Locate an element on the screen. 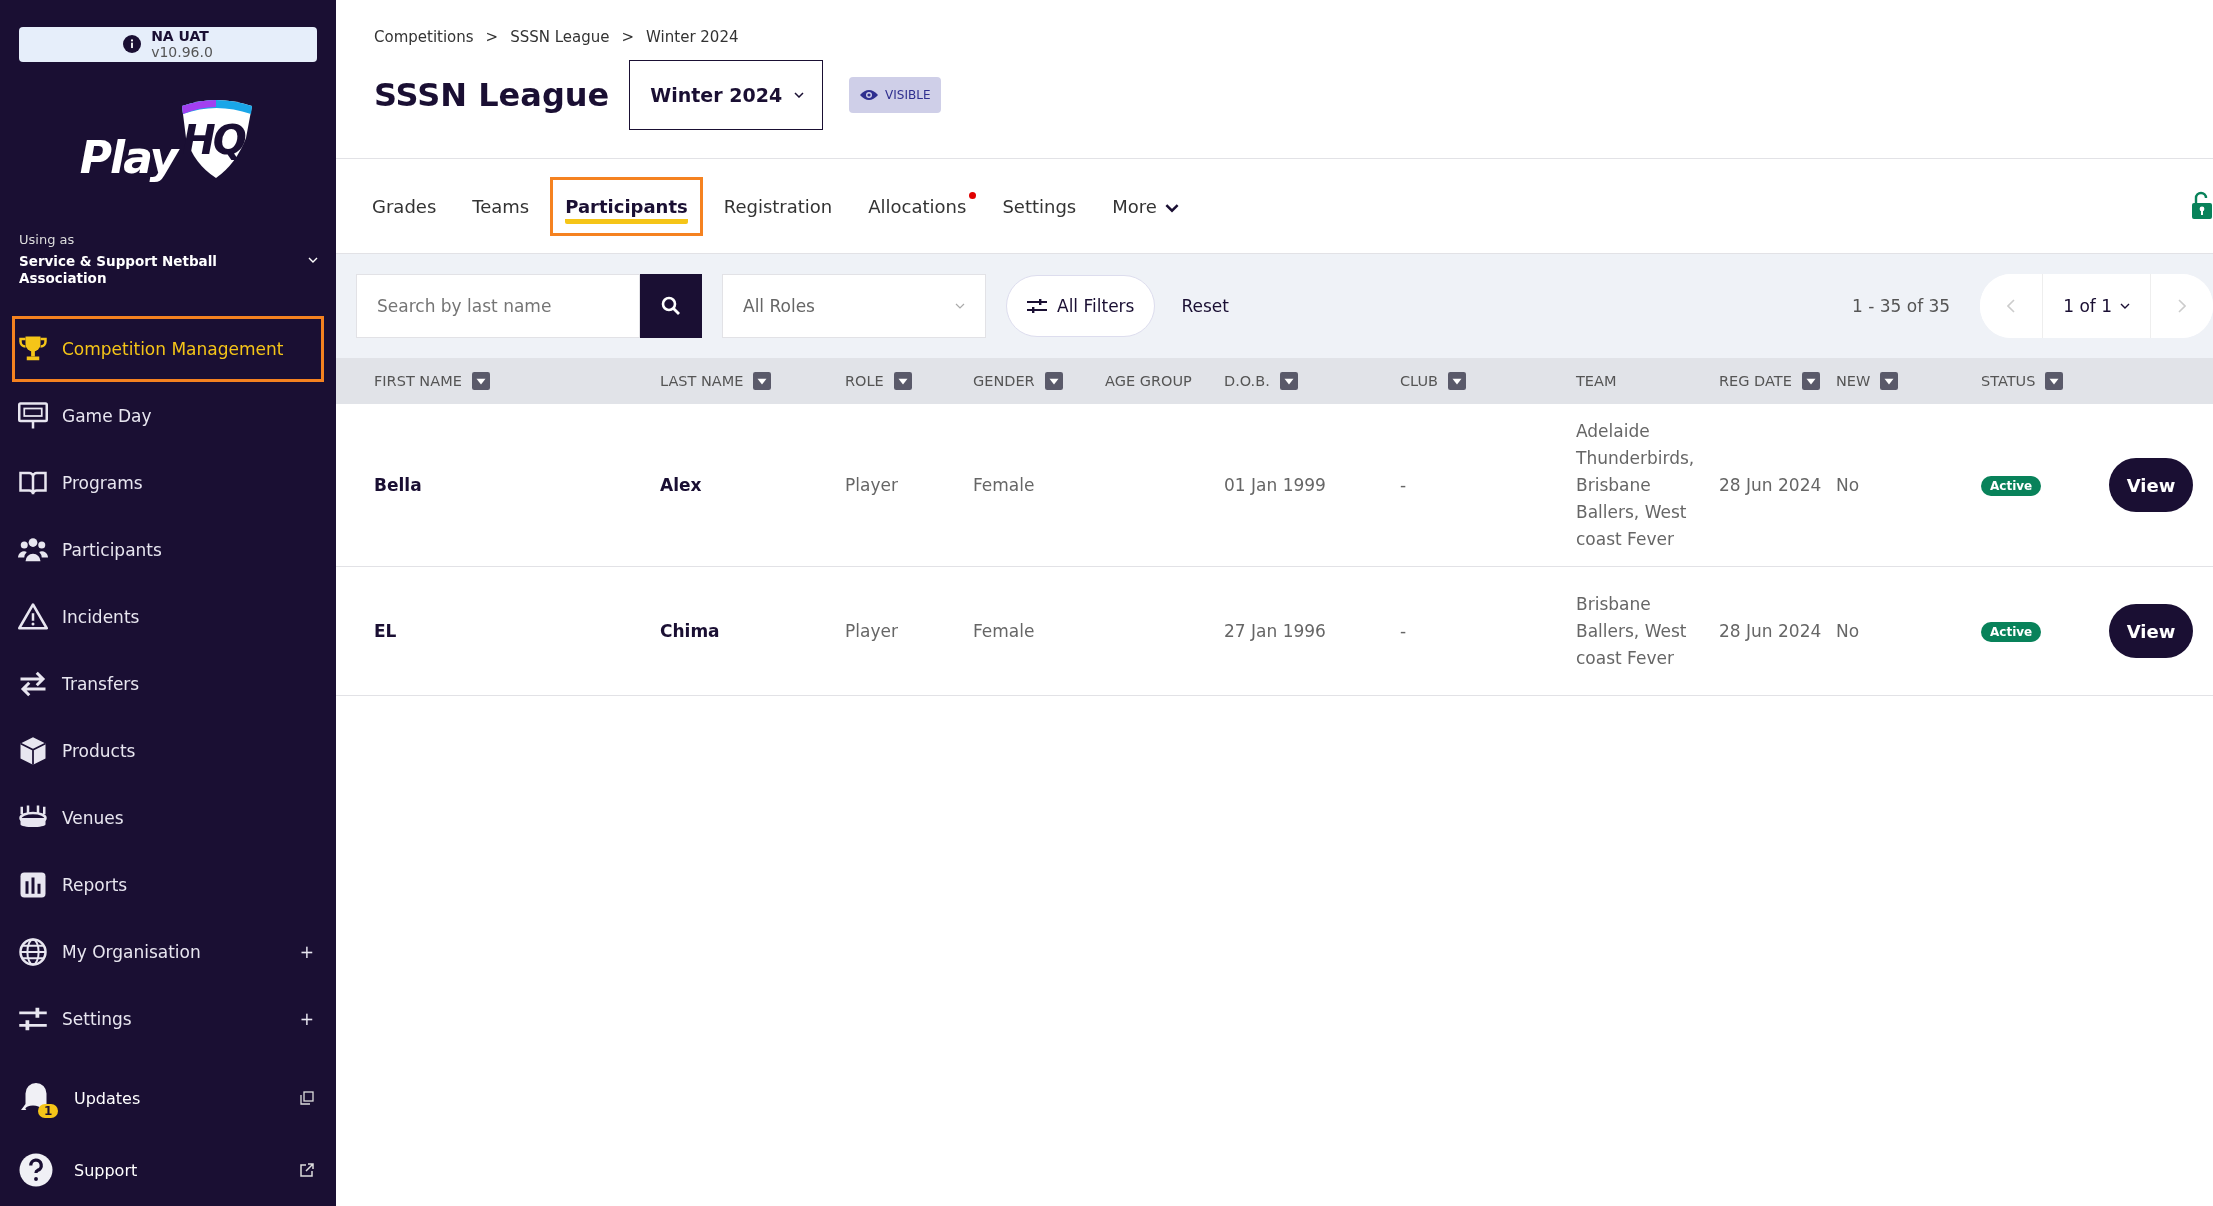 The height and width of the screenshot is (1206, 2213). nav-item: Products is located at coordinates (168, 750).